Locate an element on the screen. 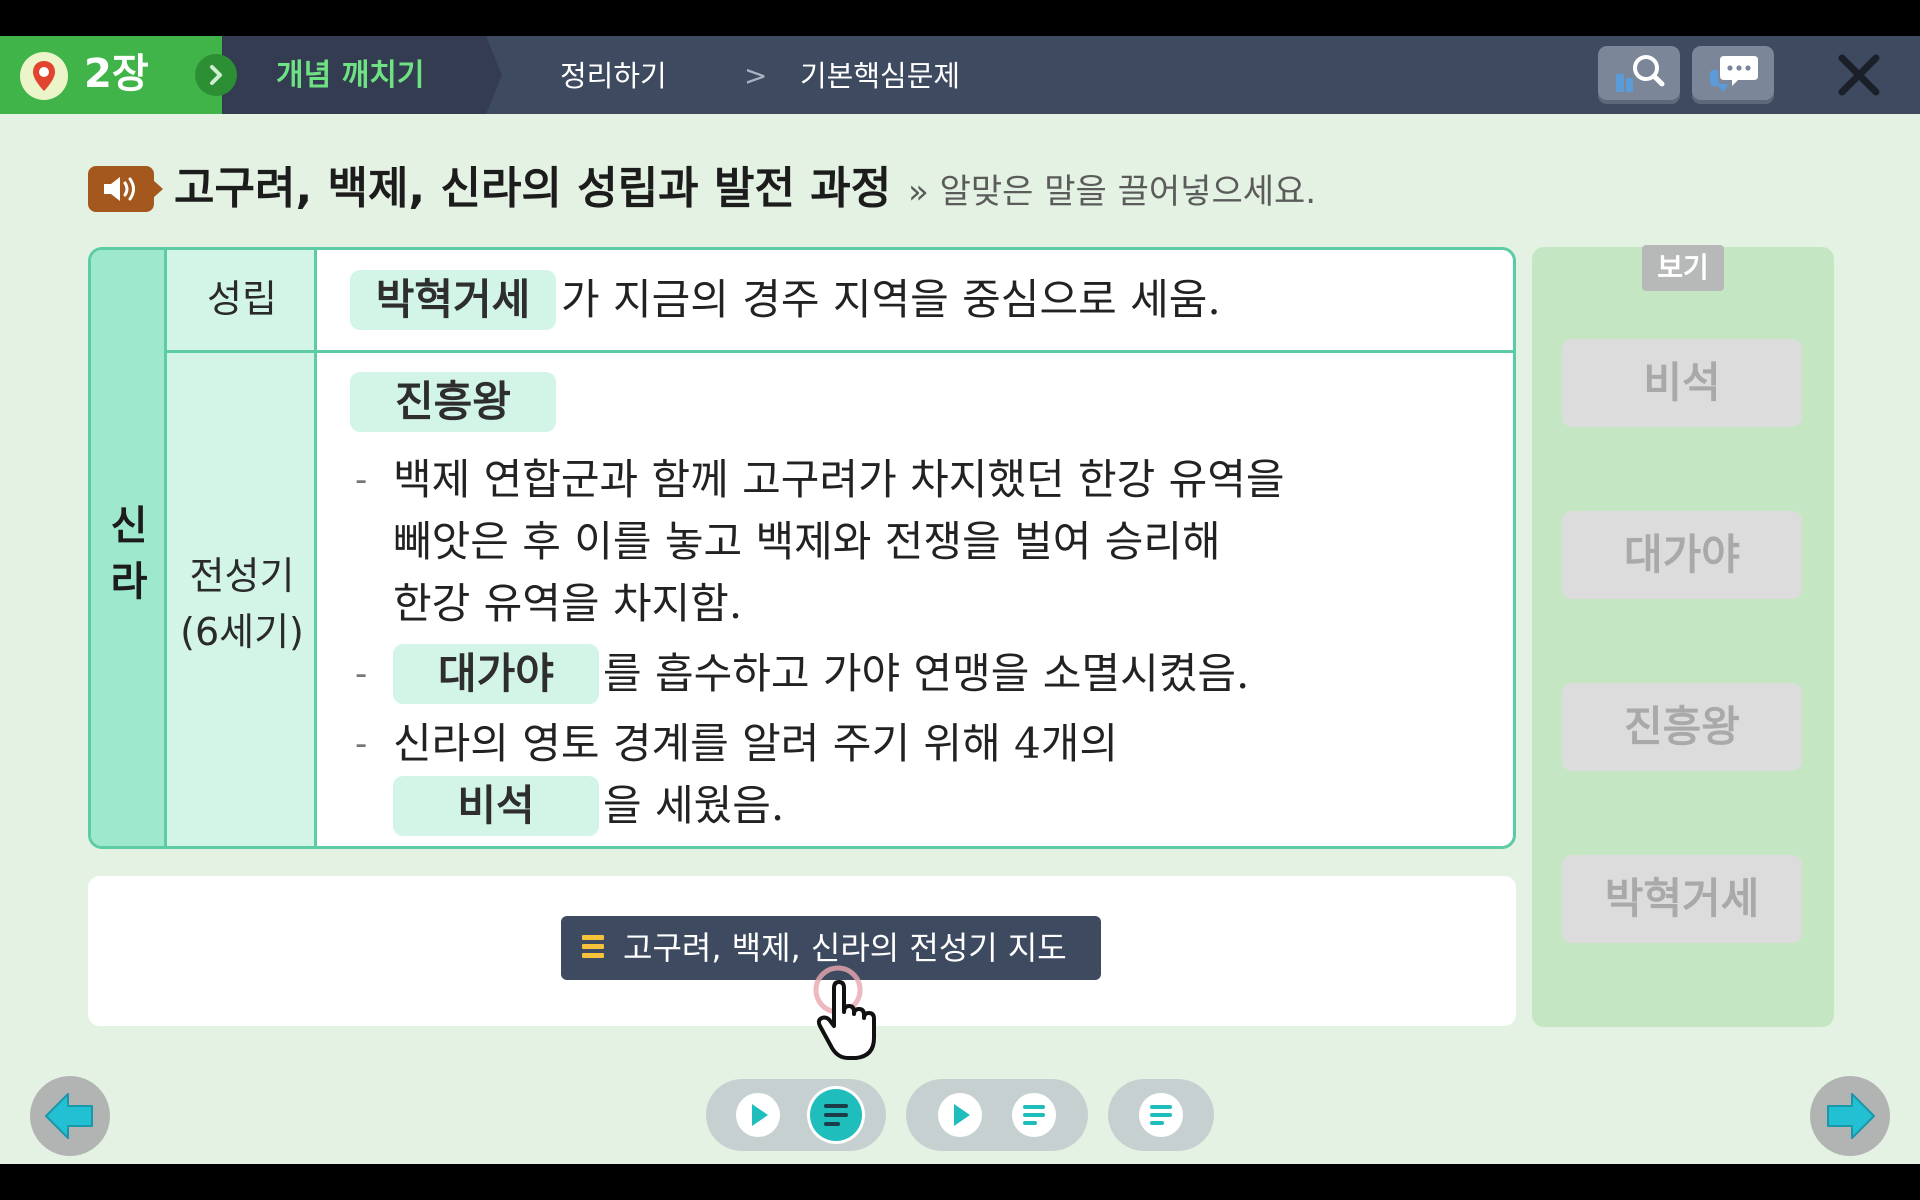 The width and height of the screenshot is (1920, 1200). chapter-badge: 2장 is located at coordinates (111, 75).